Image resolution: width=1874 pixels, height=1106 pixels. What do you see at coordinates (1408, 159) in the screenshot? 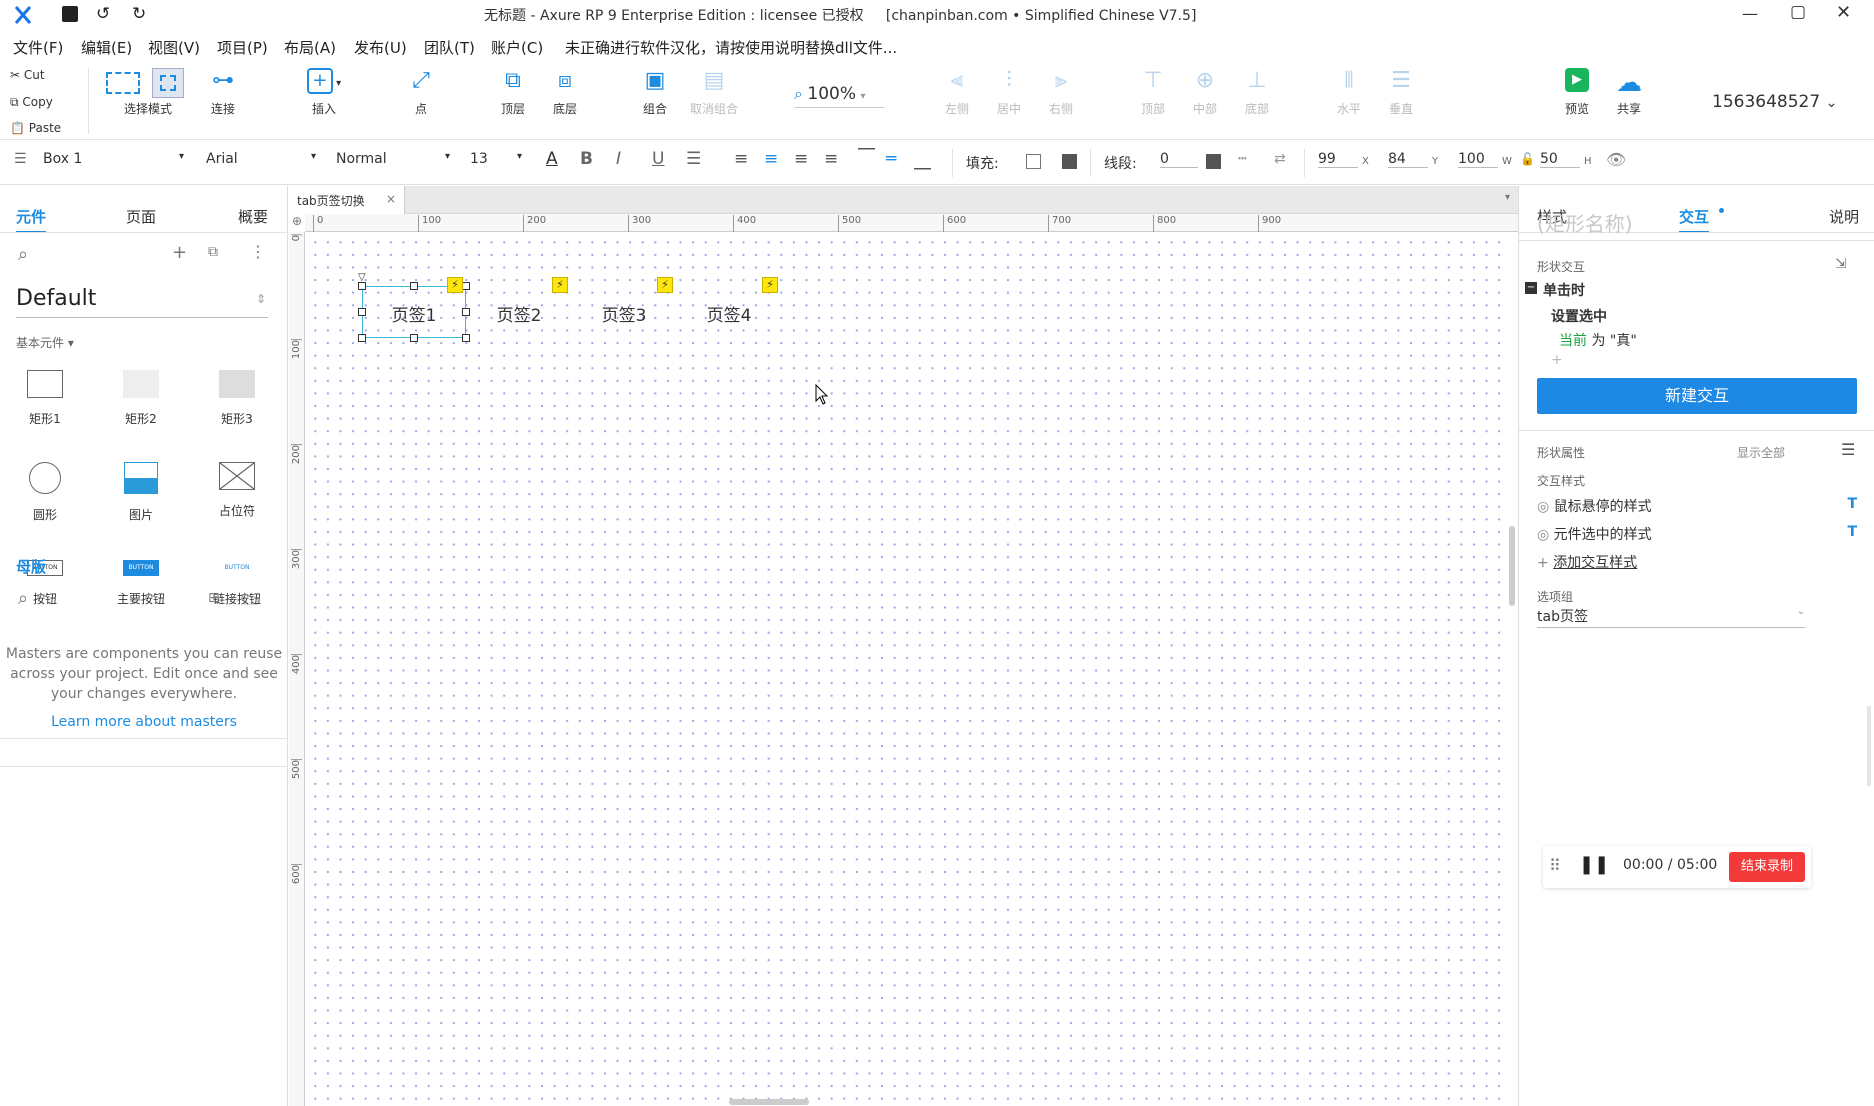
I see `y-field` at bounding box center [1408, 159].